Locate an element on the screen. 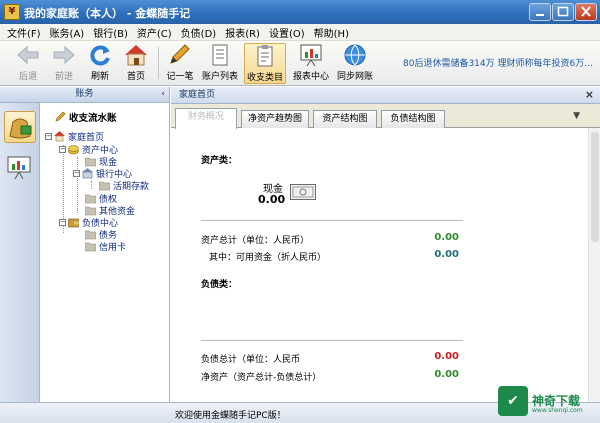 The image size is (600, 423). tab-net-asset-trend: 净资产趋势图 is located at coordinates (275, 119).